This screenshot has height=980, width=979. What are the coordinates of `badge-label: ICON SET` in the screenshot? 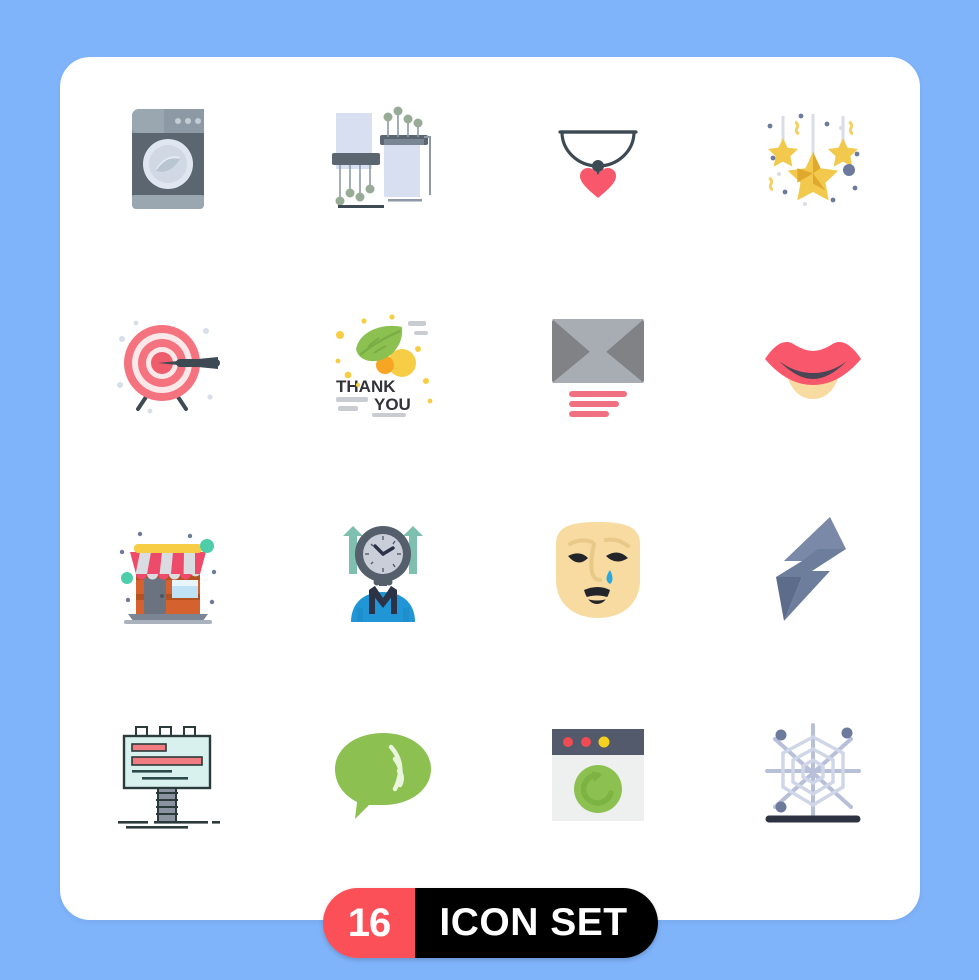 It's located at (536, 923).